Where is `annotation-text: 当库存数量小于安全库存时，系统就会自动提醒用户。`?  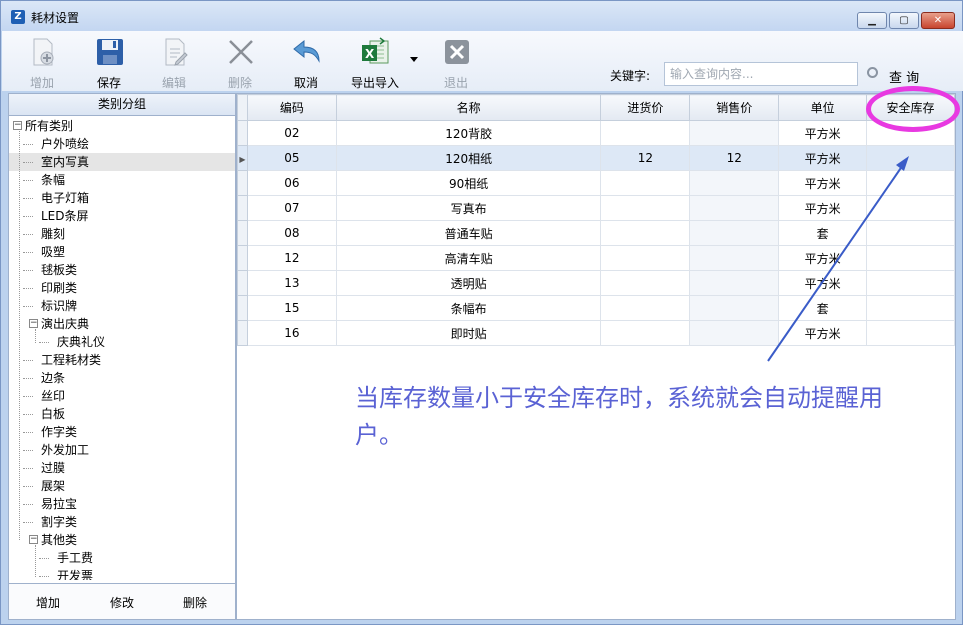
annotation-text: 当库存数量小于安全库存时，系统就会自动提醒用户。 is located at coordinates (619, 416).